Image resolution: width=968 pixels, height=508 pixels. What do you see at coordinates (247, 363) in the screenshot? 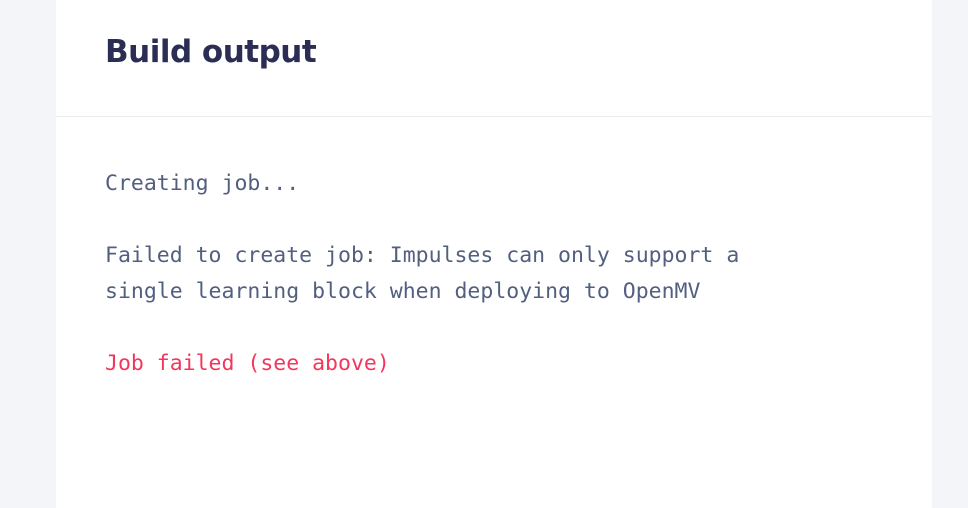
I see `log-line-job-failed: Job failed (see above)` at bounding box center [247, 363].